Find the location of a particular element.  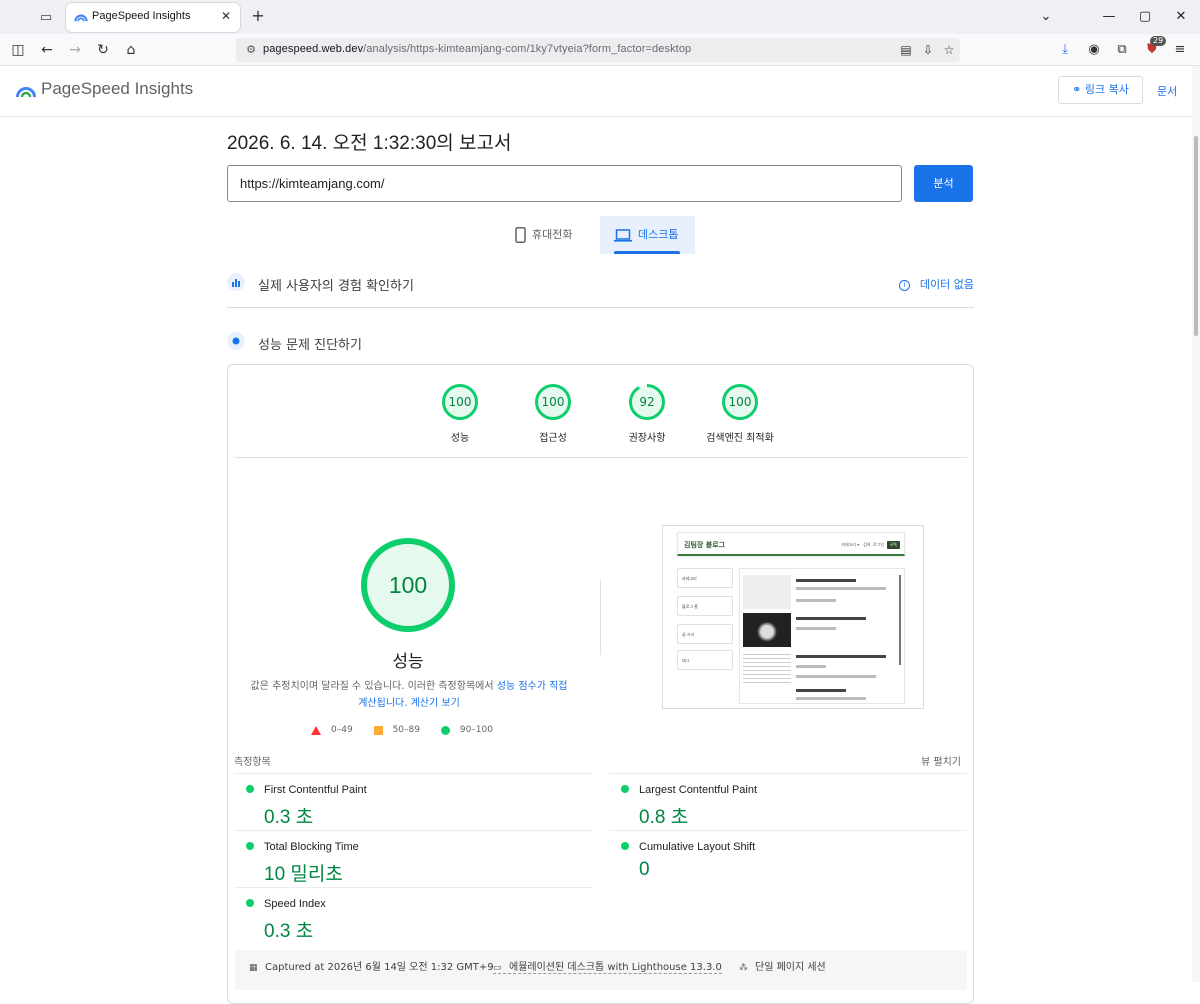

gauge-performance: 100 성능 is located at coordinates (460, 413).